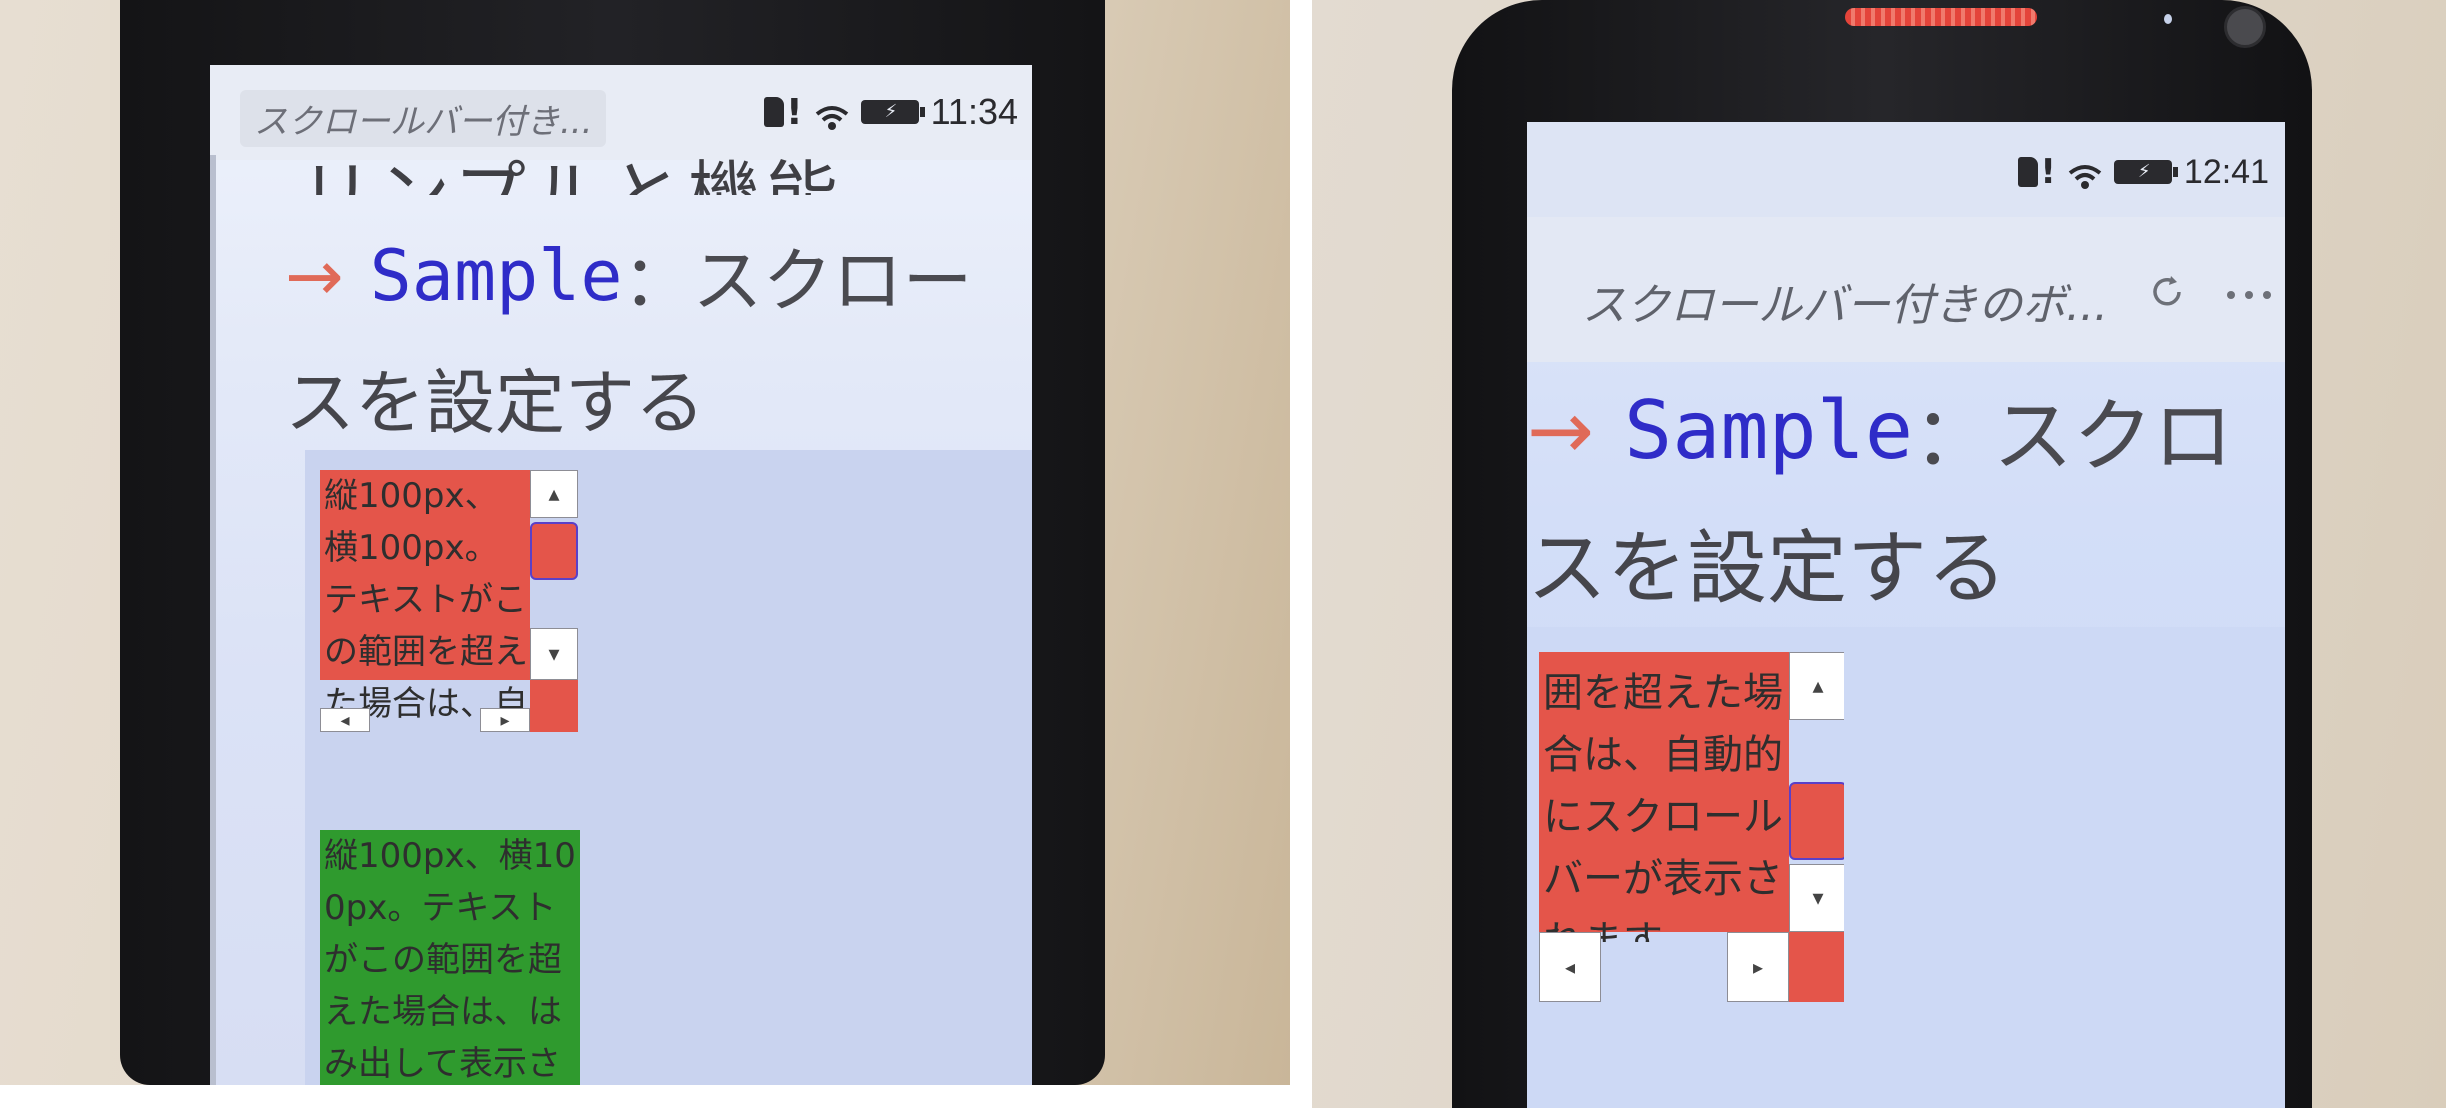 This screenshot has width=2446, height=1108. I want to click on sim-alert-icon: !, so click(2048, 172).